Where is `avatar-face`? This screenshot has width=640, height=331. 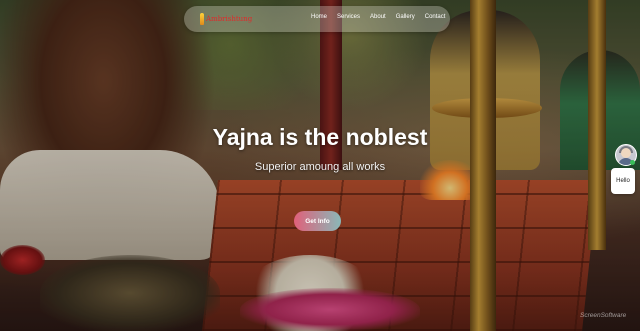 avatar-face is located at coordinates (626, 153).